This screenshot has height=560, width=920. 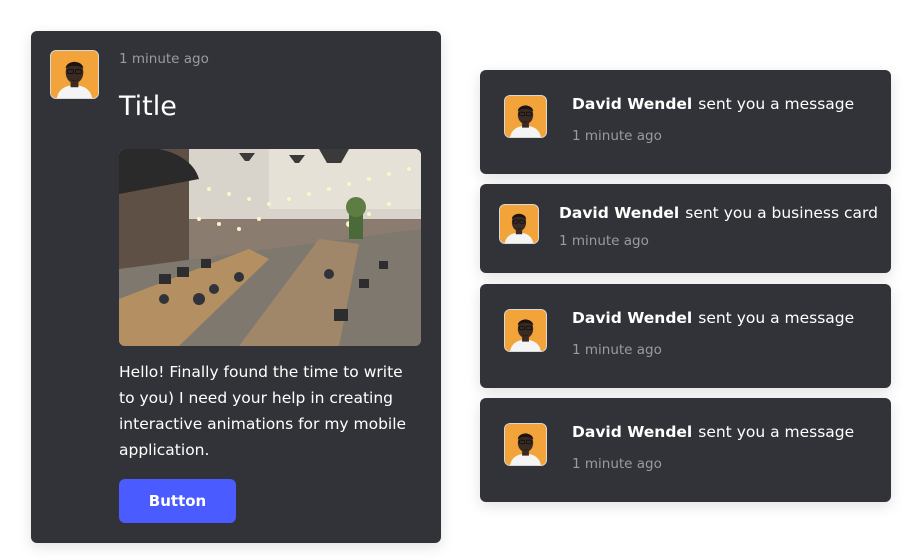 What do you see at coordinates (164, 59) in the screenshot?
I see `post-timestamp: 1 minute ago` at bounding box center [164, 59].